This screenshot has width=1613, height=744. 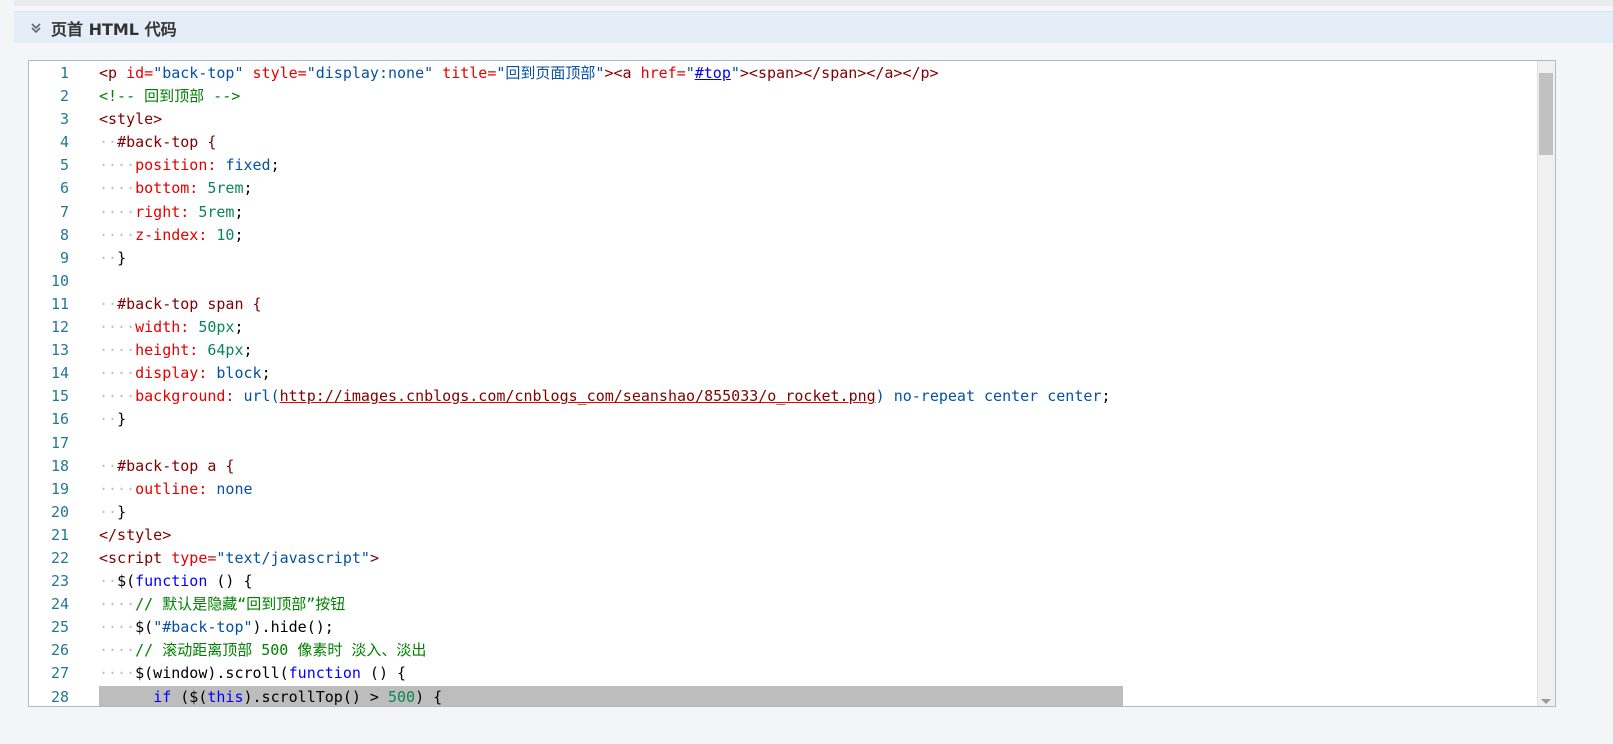 What do you see at coordinates (216, 211) in the screenshot?
I see `code-token: 5rem` at bounding box center [216, 211].